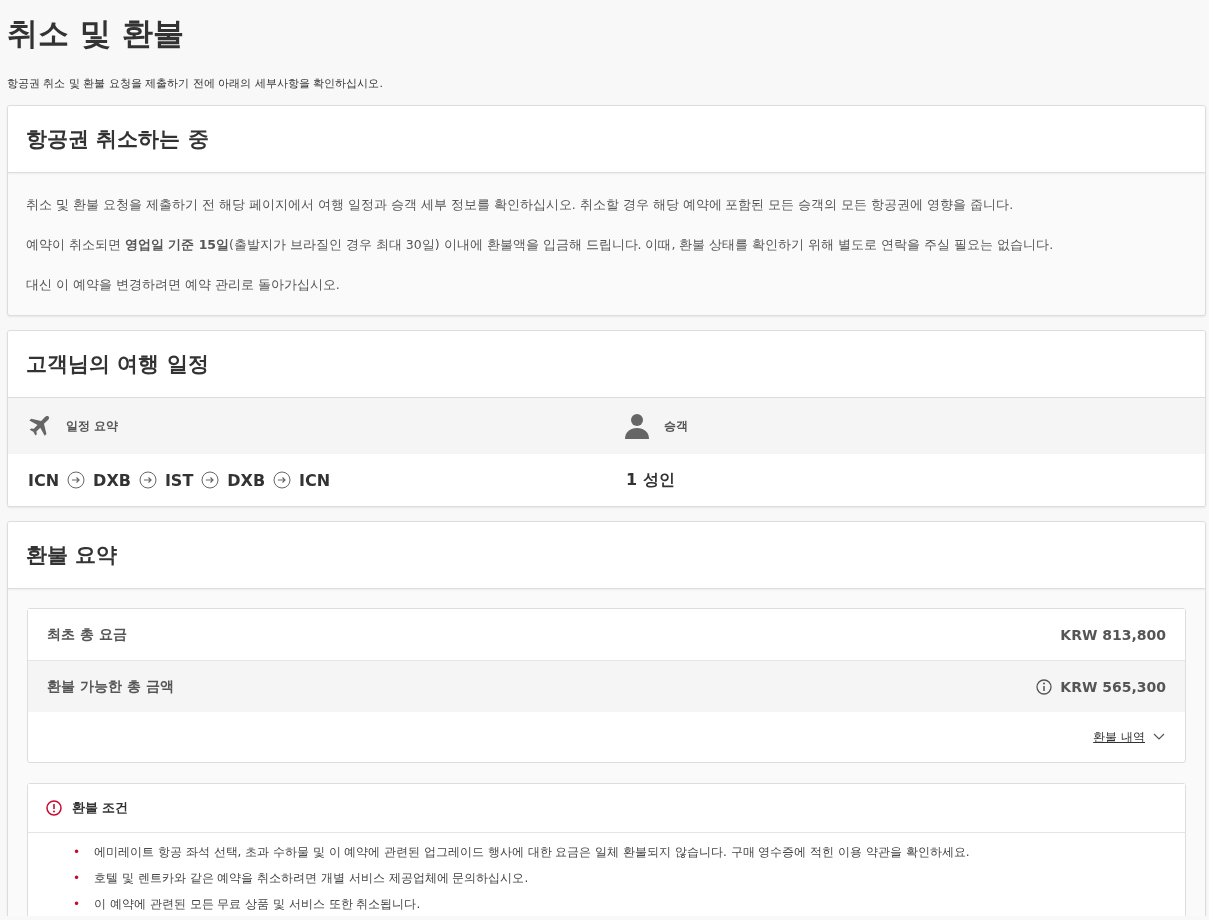  What do you see at coordinates (195, 83) in the screenshot?
I see `page-subtitle: 항공권 취소 및 환불 요청을 제출하기 전에 아래의 세부사항을 확인하십시오.` at bounding box center [195, 83].